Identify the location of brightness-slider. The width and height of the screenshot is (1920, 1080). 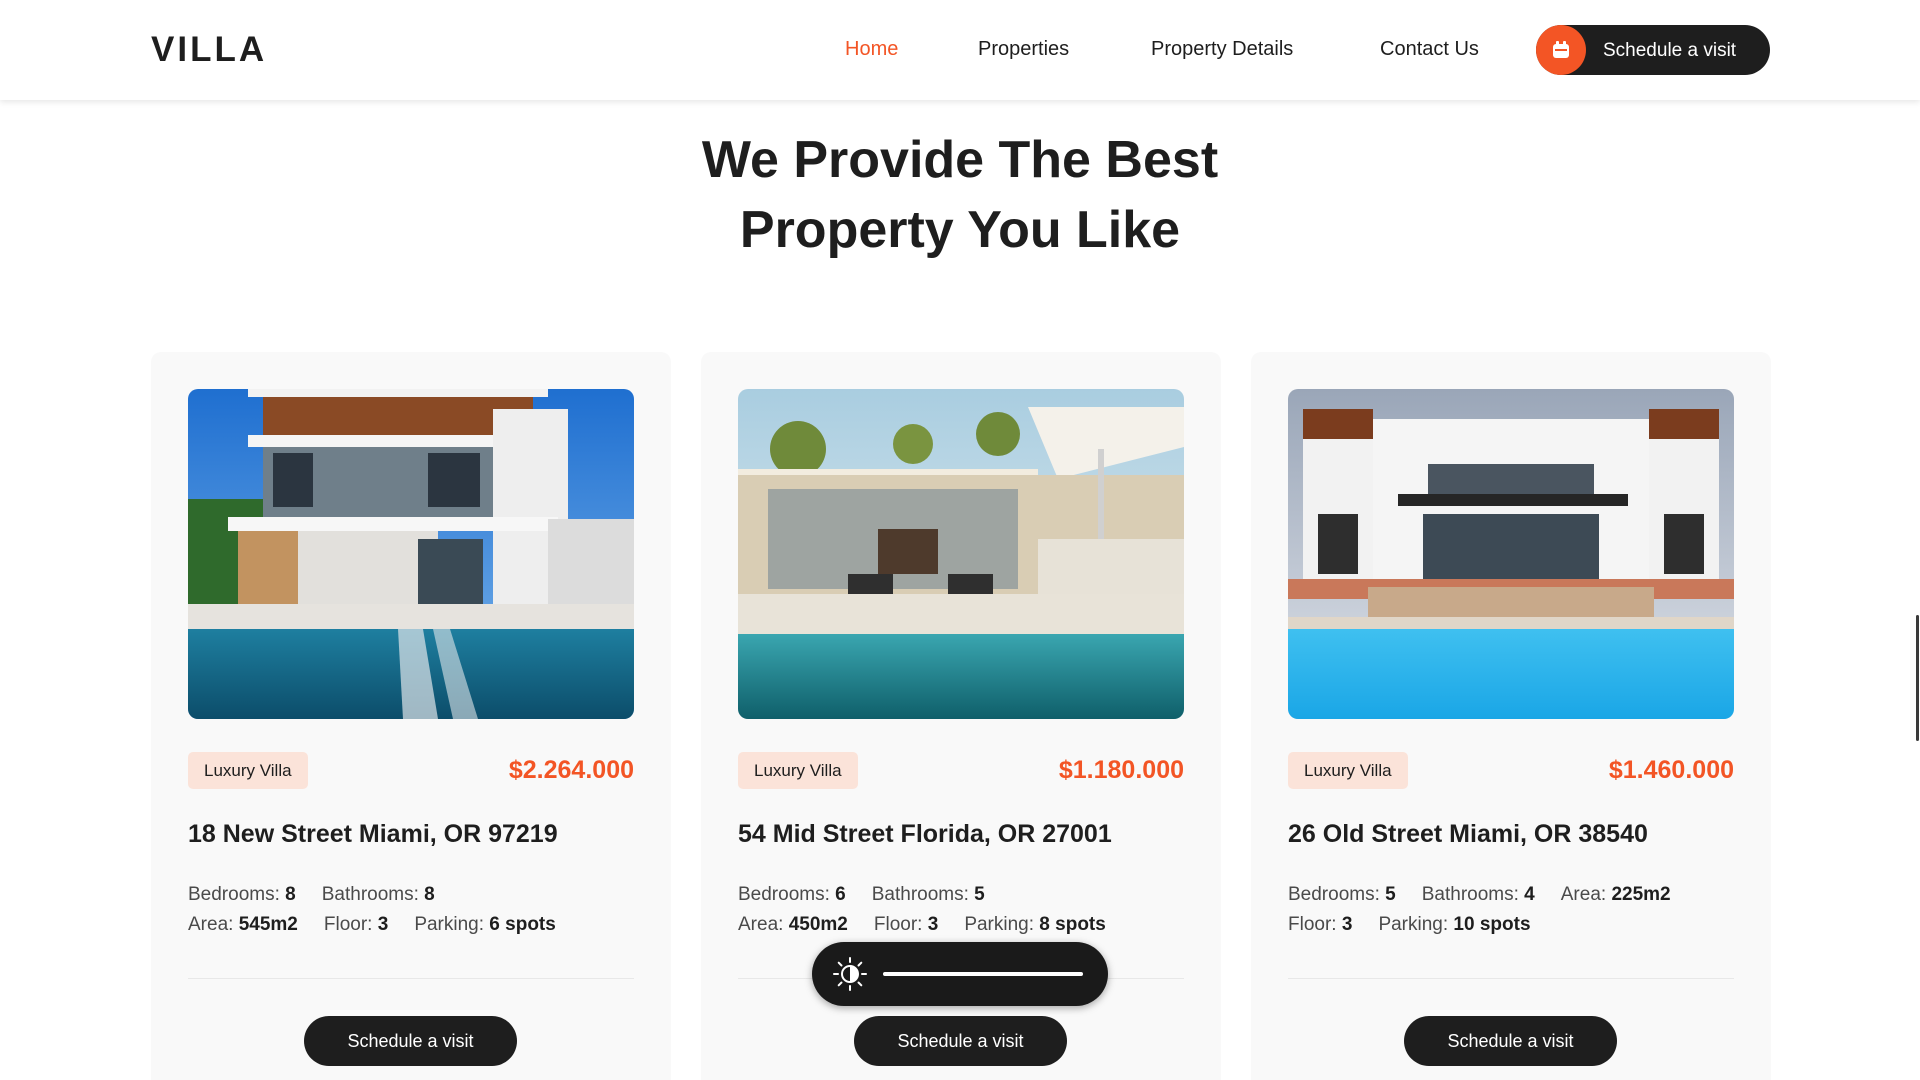
(983, 974).